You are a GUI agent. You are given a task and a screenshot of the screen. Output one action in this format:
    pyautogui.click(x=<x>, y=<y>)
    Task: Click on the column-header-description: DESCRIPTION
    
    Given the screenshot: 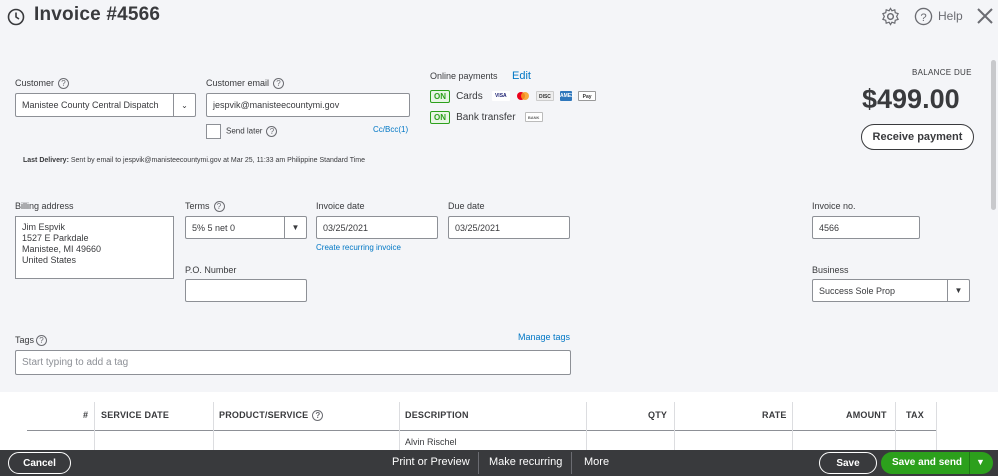 What is the action you would take?
    pyautogui.click(x=437, y=415)
    